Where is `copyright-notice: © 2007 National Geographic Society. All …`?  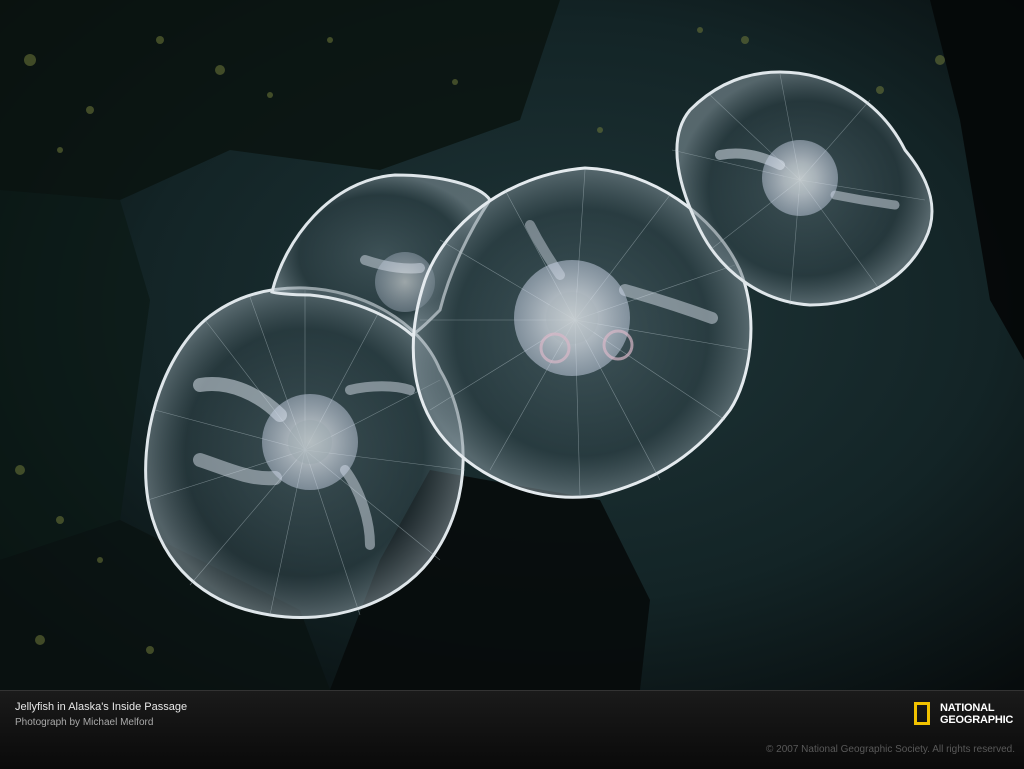
copyright-notice: © 2007 National Geographic Society. All … is located at coordinates (890, 749).